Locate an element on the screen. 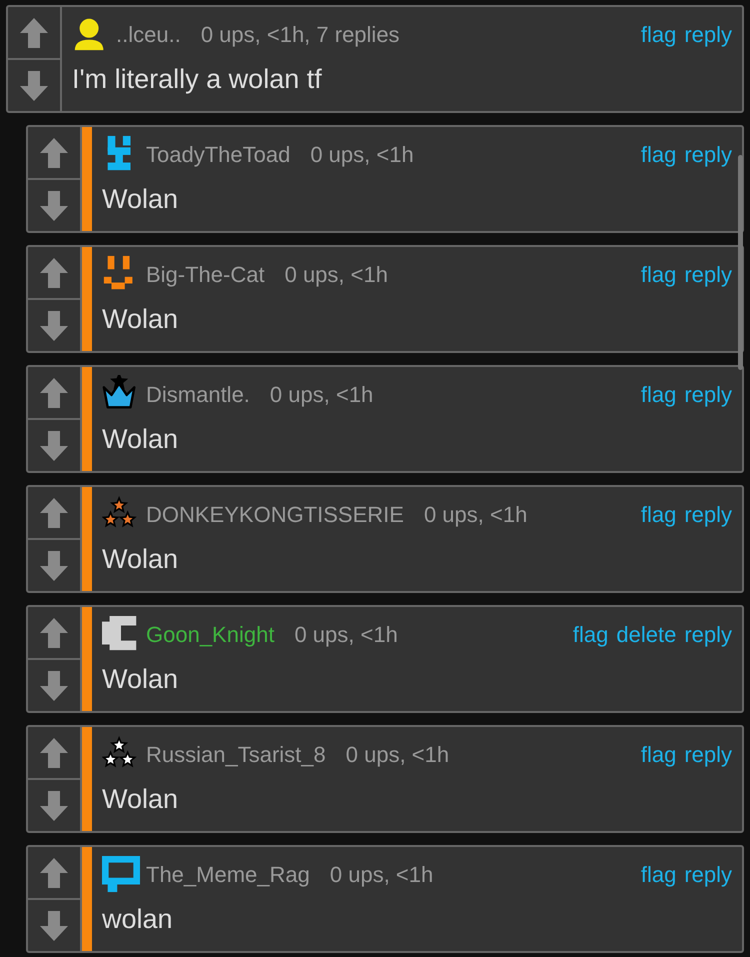  comment-text: I'm literally a wolan tf is located at coordinates (197, 79).